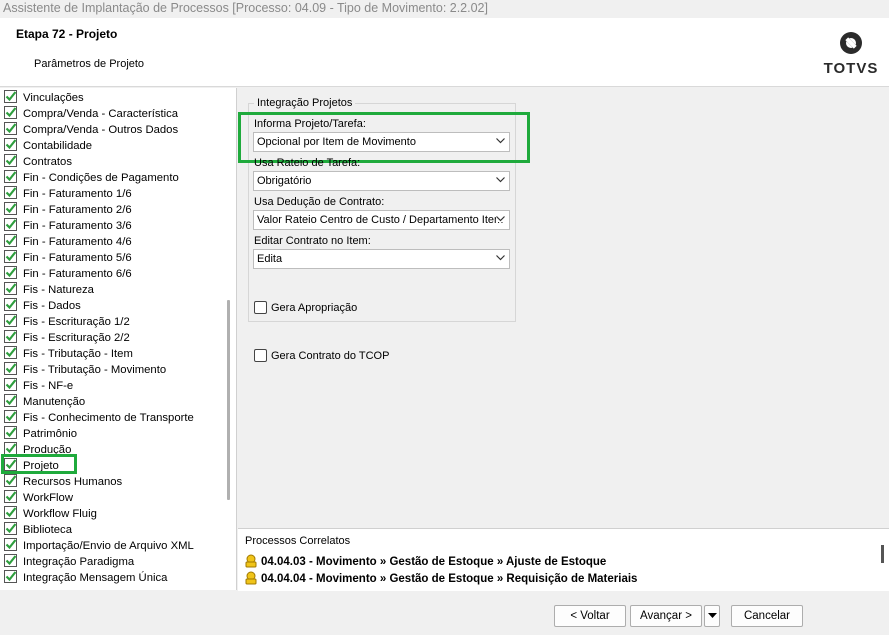 This screenshot has height=635, width=889. I want to click on editar-contrato-select: Edita, so click(381, 259).